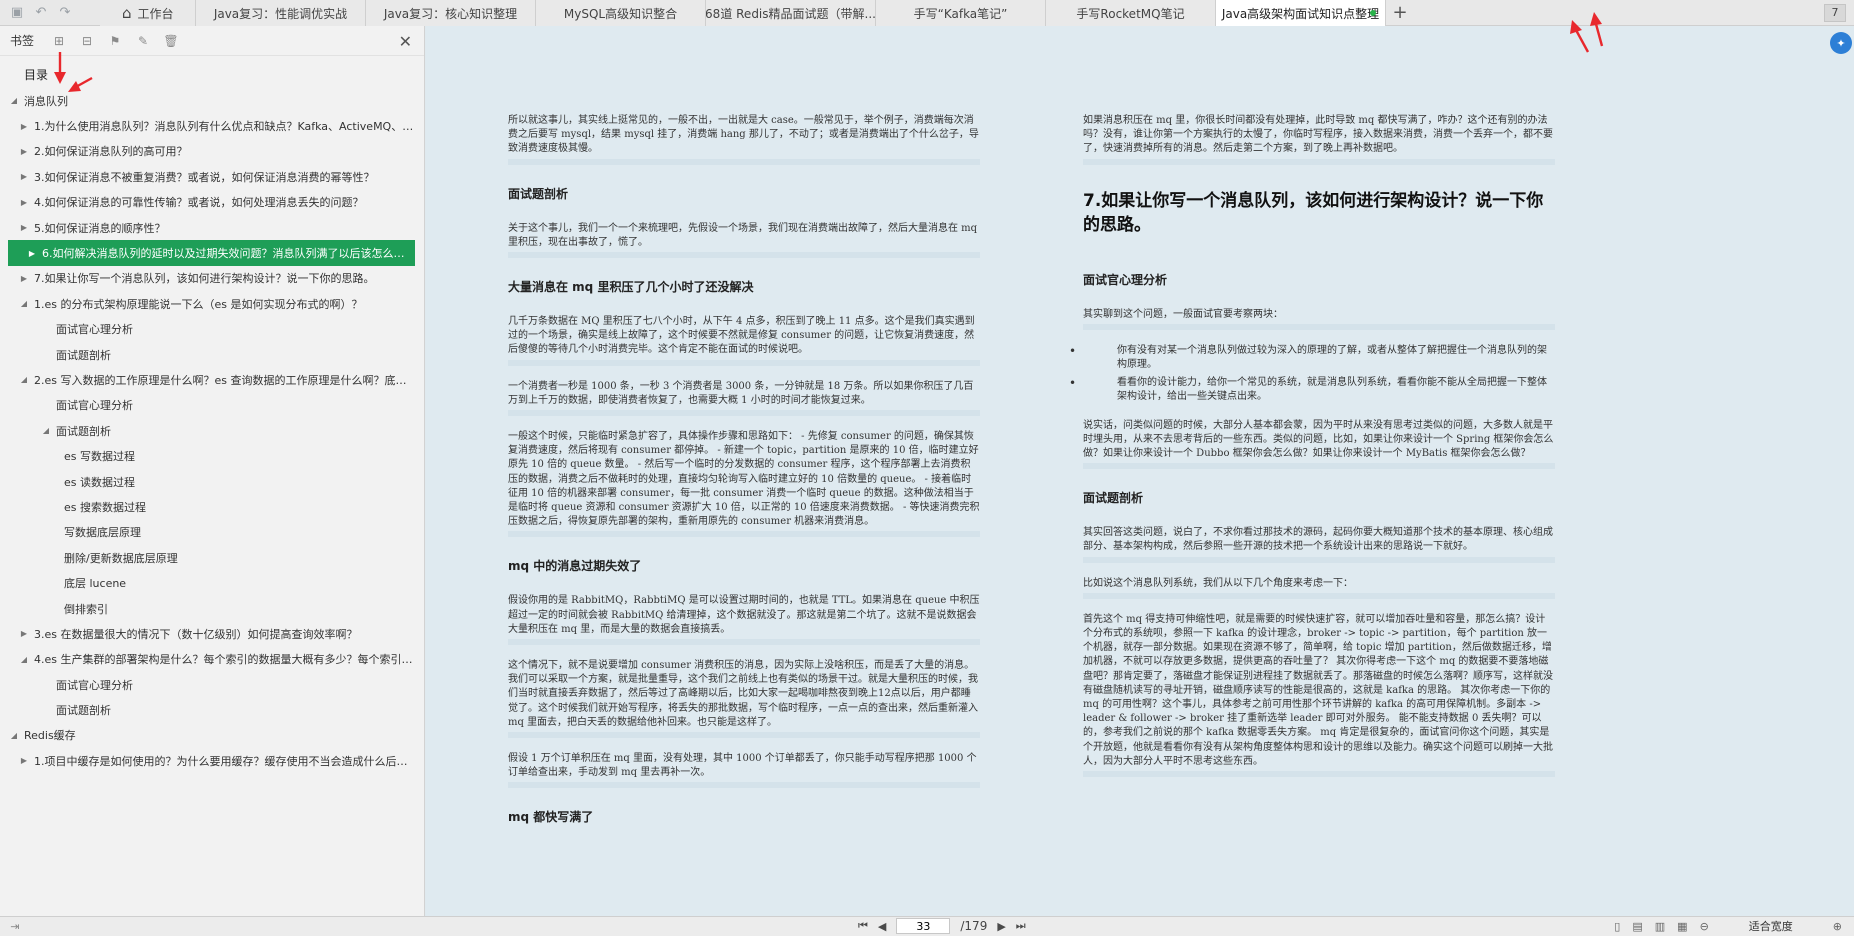  Describe the element at coordinates (99, 457) in the screenshot. I see `toc-item-label: es 写数据过程` at that location.